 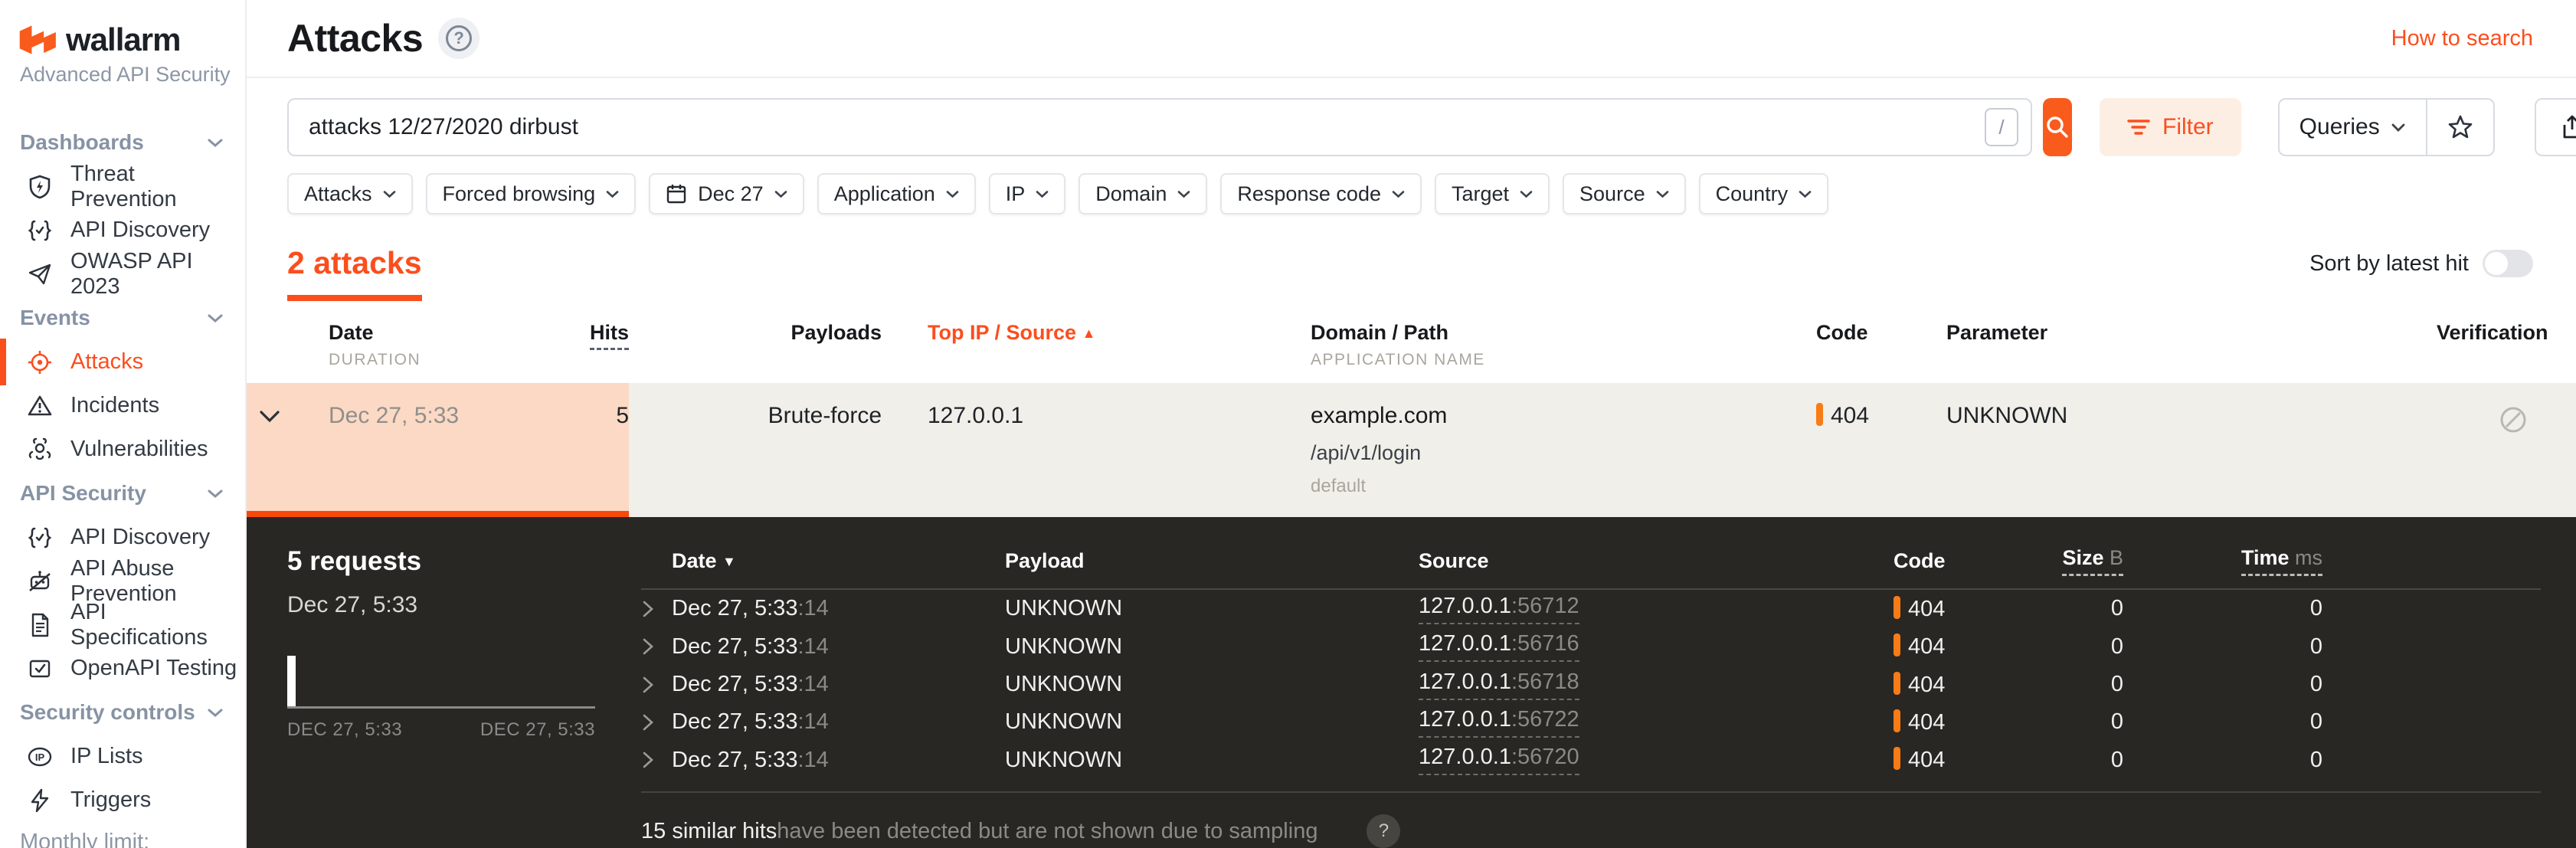 What do you see at coordinates (125, 74) in the screenshot?
I see `brand-subtitle: Advanced API Security` at bounding box center [125, 74].